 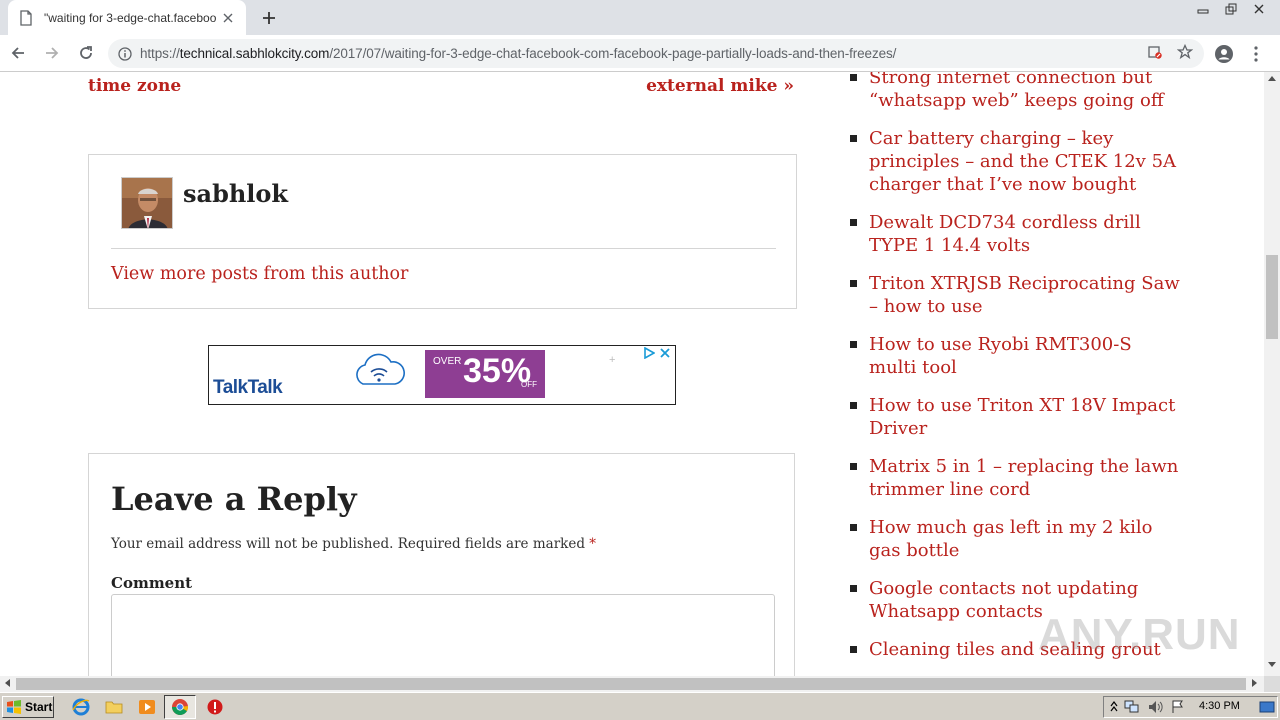 I want to click on tray-expand-icon, so click(x=1114, y=707).